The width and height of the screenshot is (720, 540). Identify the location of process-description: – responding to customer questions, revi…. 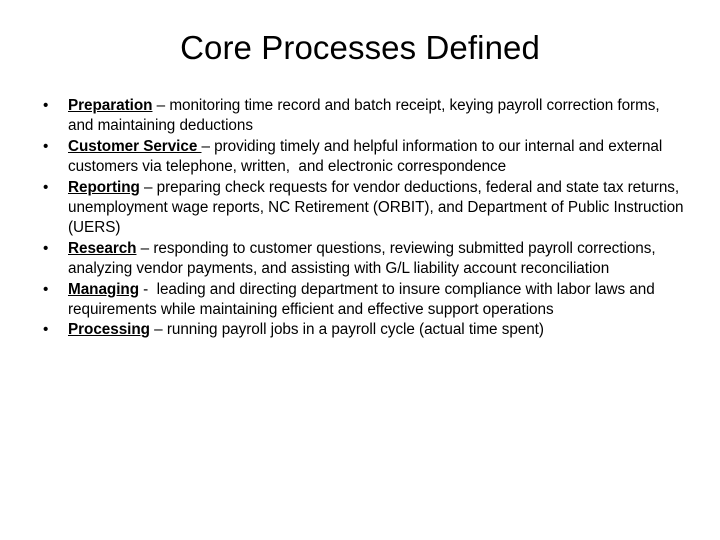
(364, 258).